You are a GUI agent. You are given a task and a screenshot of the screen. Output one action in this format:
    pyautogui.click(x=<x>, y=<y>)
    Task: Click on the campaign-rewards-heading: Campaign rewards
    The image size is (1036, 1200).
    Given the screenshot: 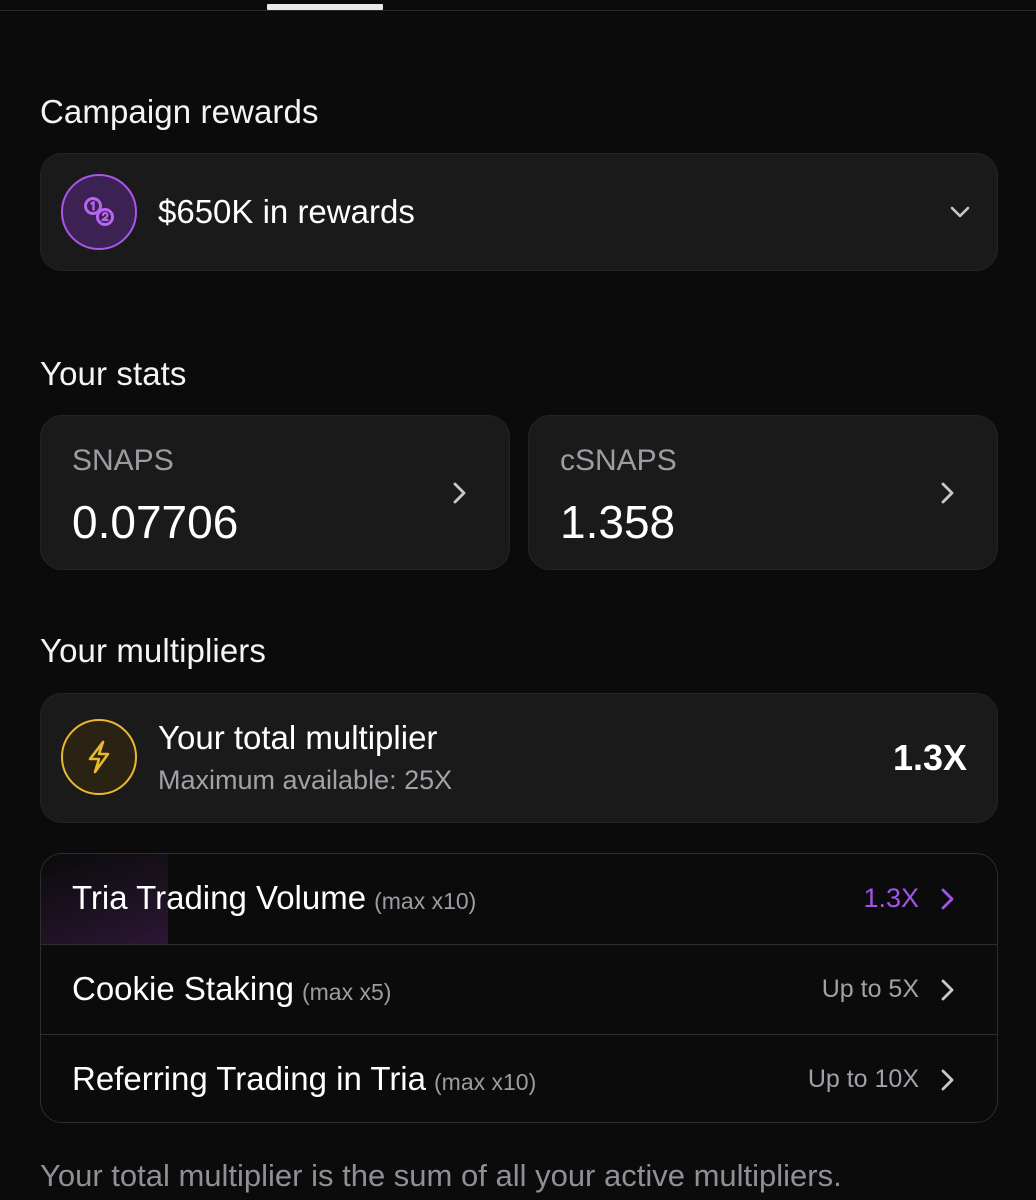 What is the action you would take?
    pyautogui.click(x=179, y=111)
    